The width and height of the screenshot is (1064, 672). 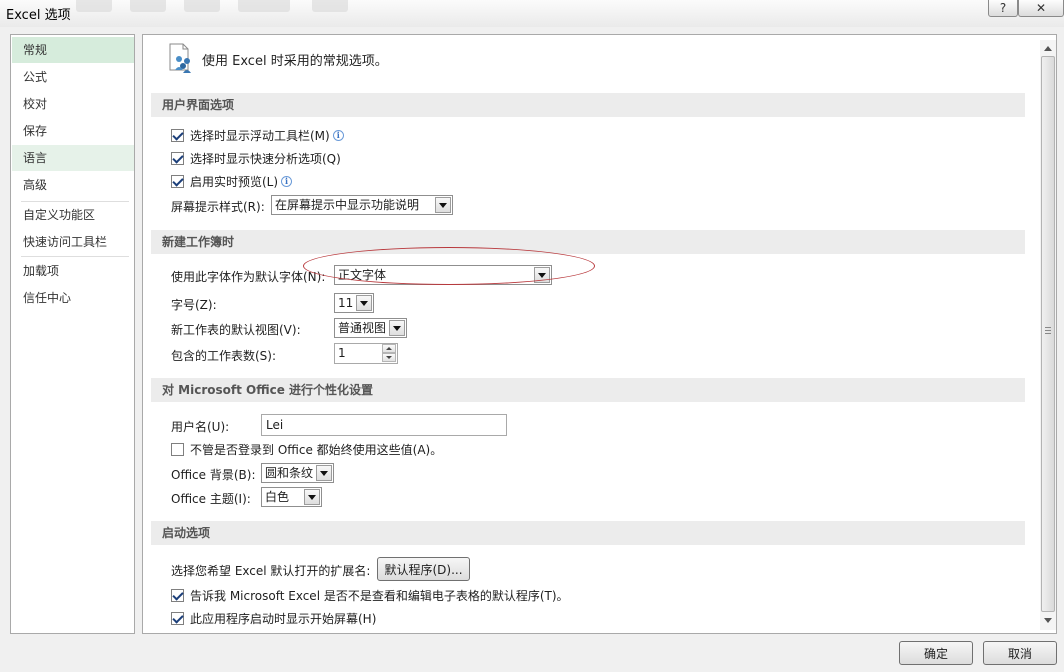 I want to click on ok-button: 确定, so click(x=936, y=653).